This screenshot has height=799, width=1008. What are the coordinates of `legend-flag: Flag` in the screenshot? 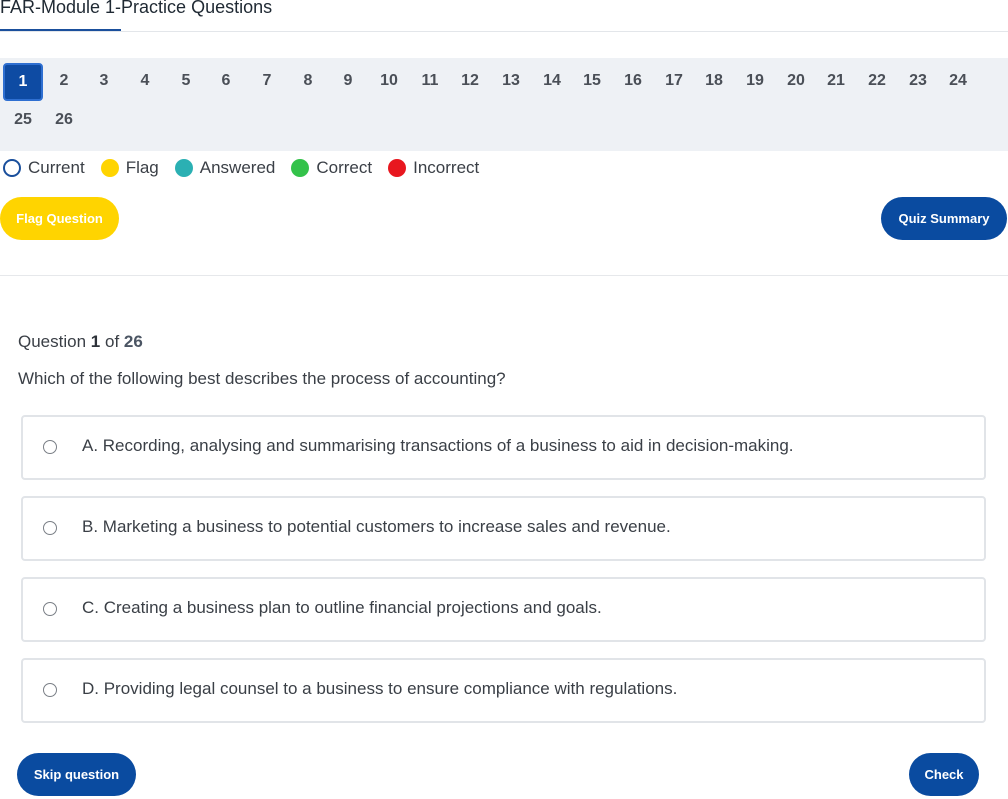 It's located at (129, 168).